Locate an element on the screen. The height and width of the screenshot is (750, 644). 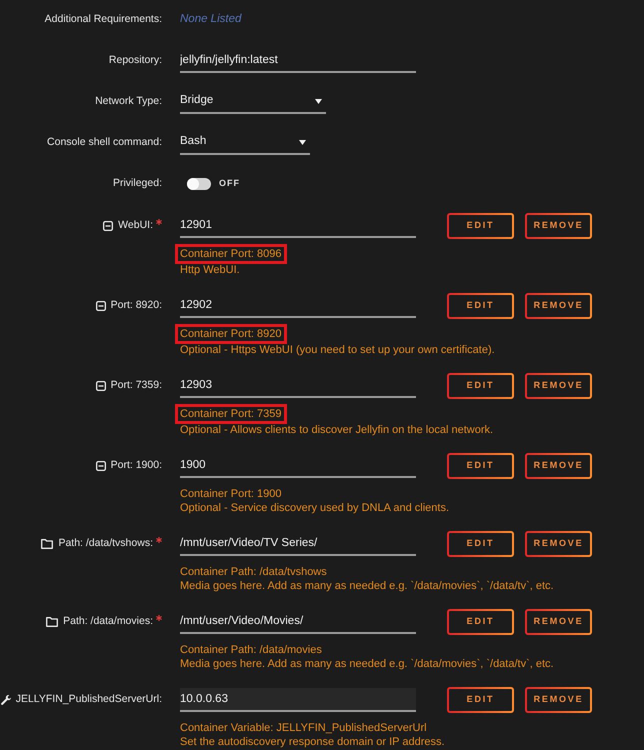
text-field: /mnt/user/Video/TV Series/ is located at coordinates (298, 544).